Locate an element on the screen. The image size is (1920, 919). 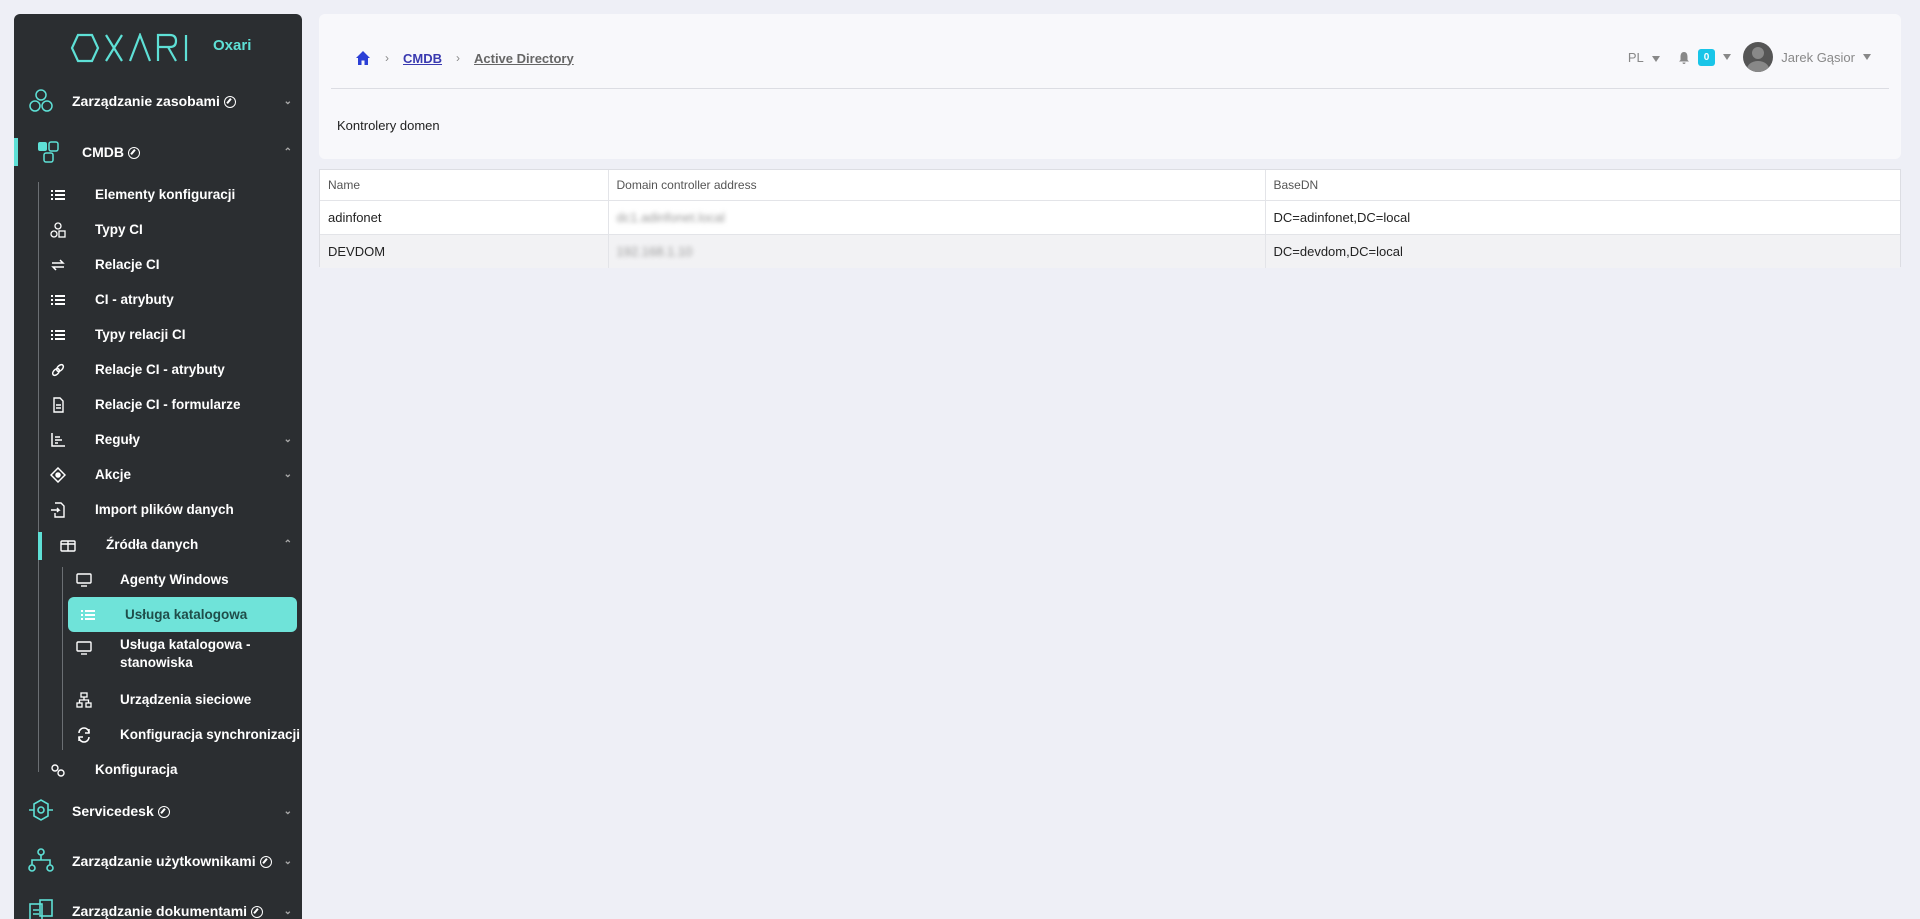
sidebar-item-zrodla-danych: Źródła danych ⌃ is located at coordinates (158, 544).